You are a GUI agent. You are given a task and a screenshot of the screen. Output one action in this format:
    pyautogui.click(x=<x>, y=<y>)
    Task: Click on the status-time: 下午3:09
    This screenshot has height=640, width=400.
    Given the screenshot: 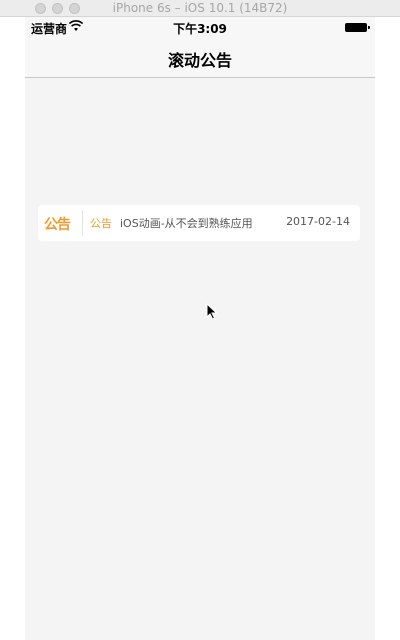 What is the action you would take?
    pyautogui.click(x=200, y=29)
    